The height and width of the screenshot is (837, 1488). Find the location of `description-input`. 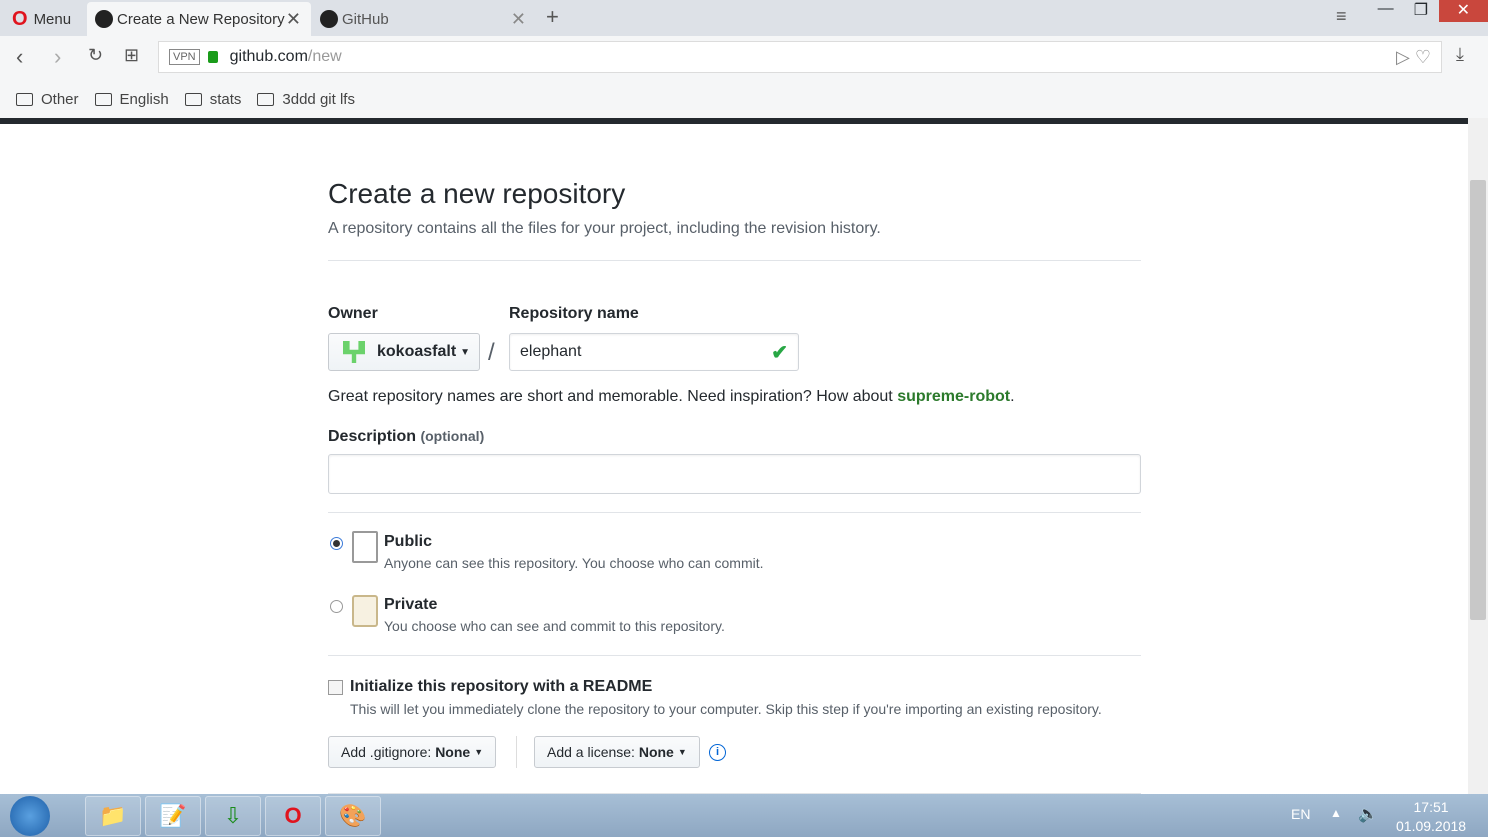

description-input is located at coordinates (734, 474).